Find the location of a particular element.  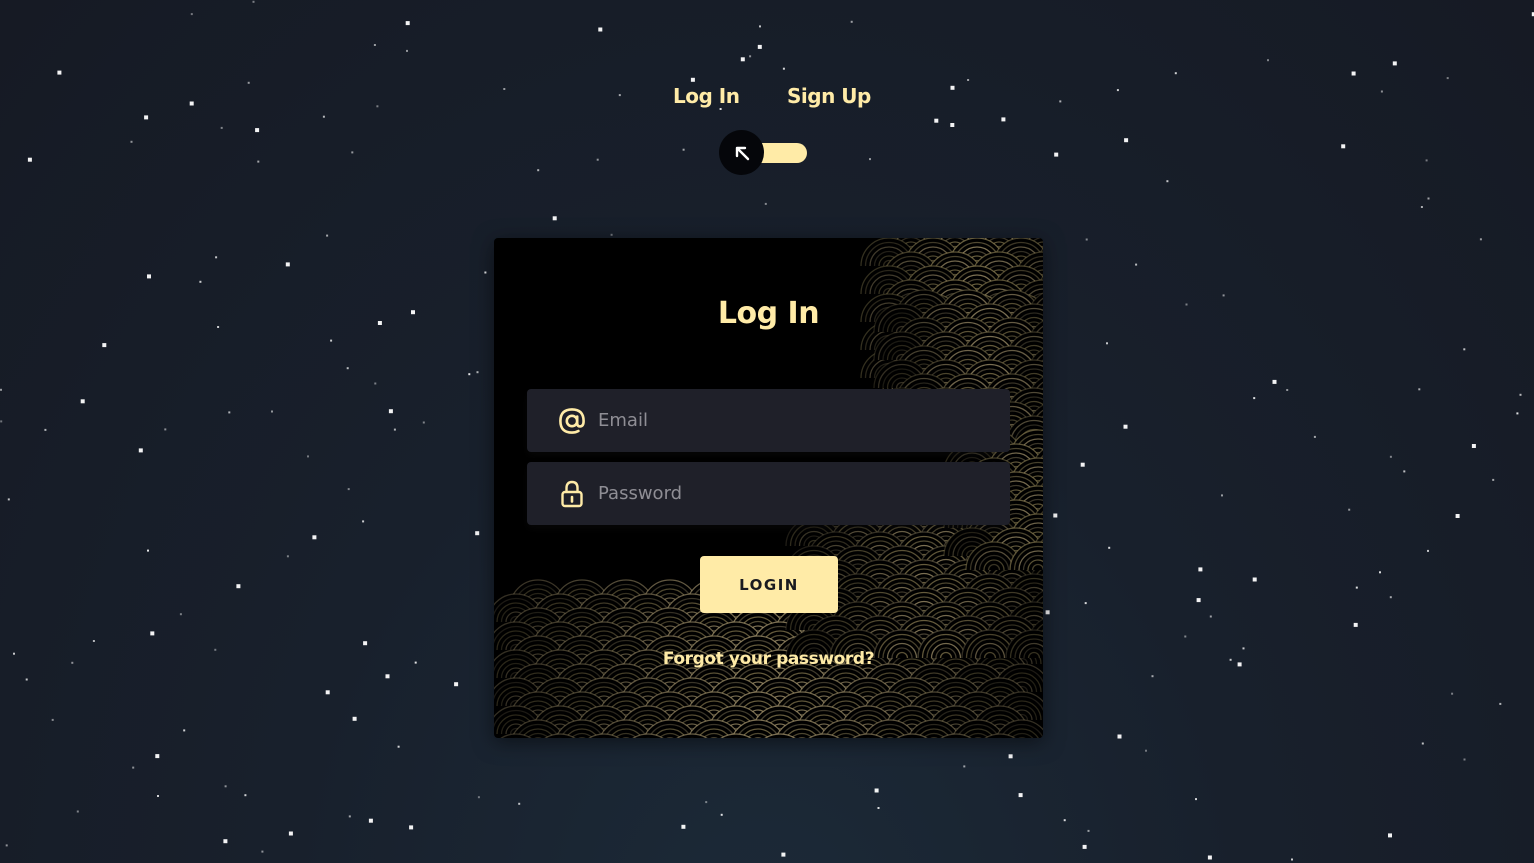

mode-toggle-knob is located at coordinates (741, 152).